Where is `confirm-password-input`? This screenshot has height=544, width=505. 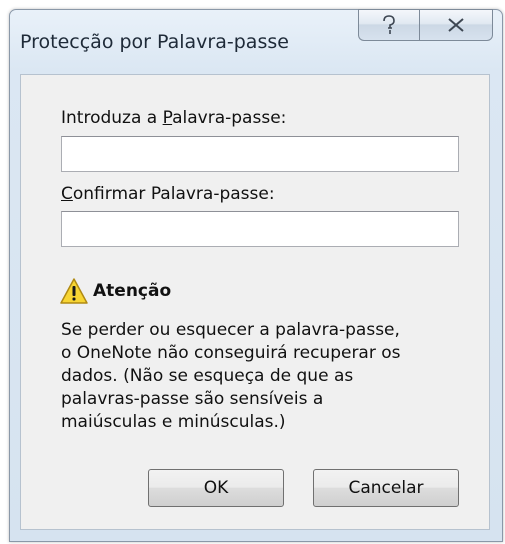
confirm-password-input is located at coordinates (260, 229).